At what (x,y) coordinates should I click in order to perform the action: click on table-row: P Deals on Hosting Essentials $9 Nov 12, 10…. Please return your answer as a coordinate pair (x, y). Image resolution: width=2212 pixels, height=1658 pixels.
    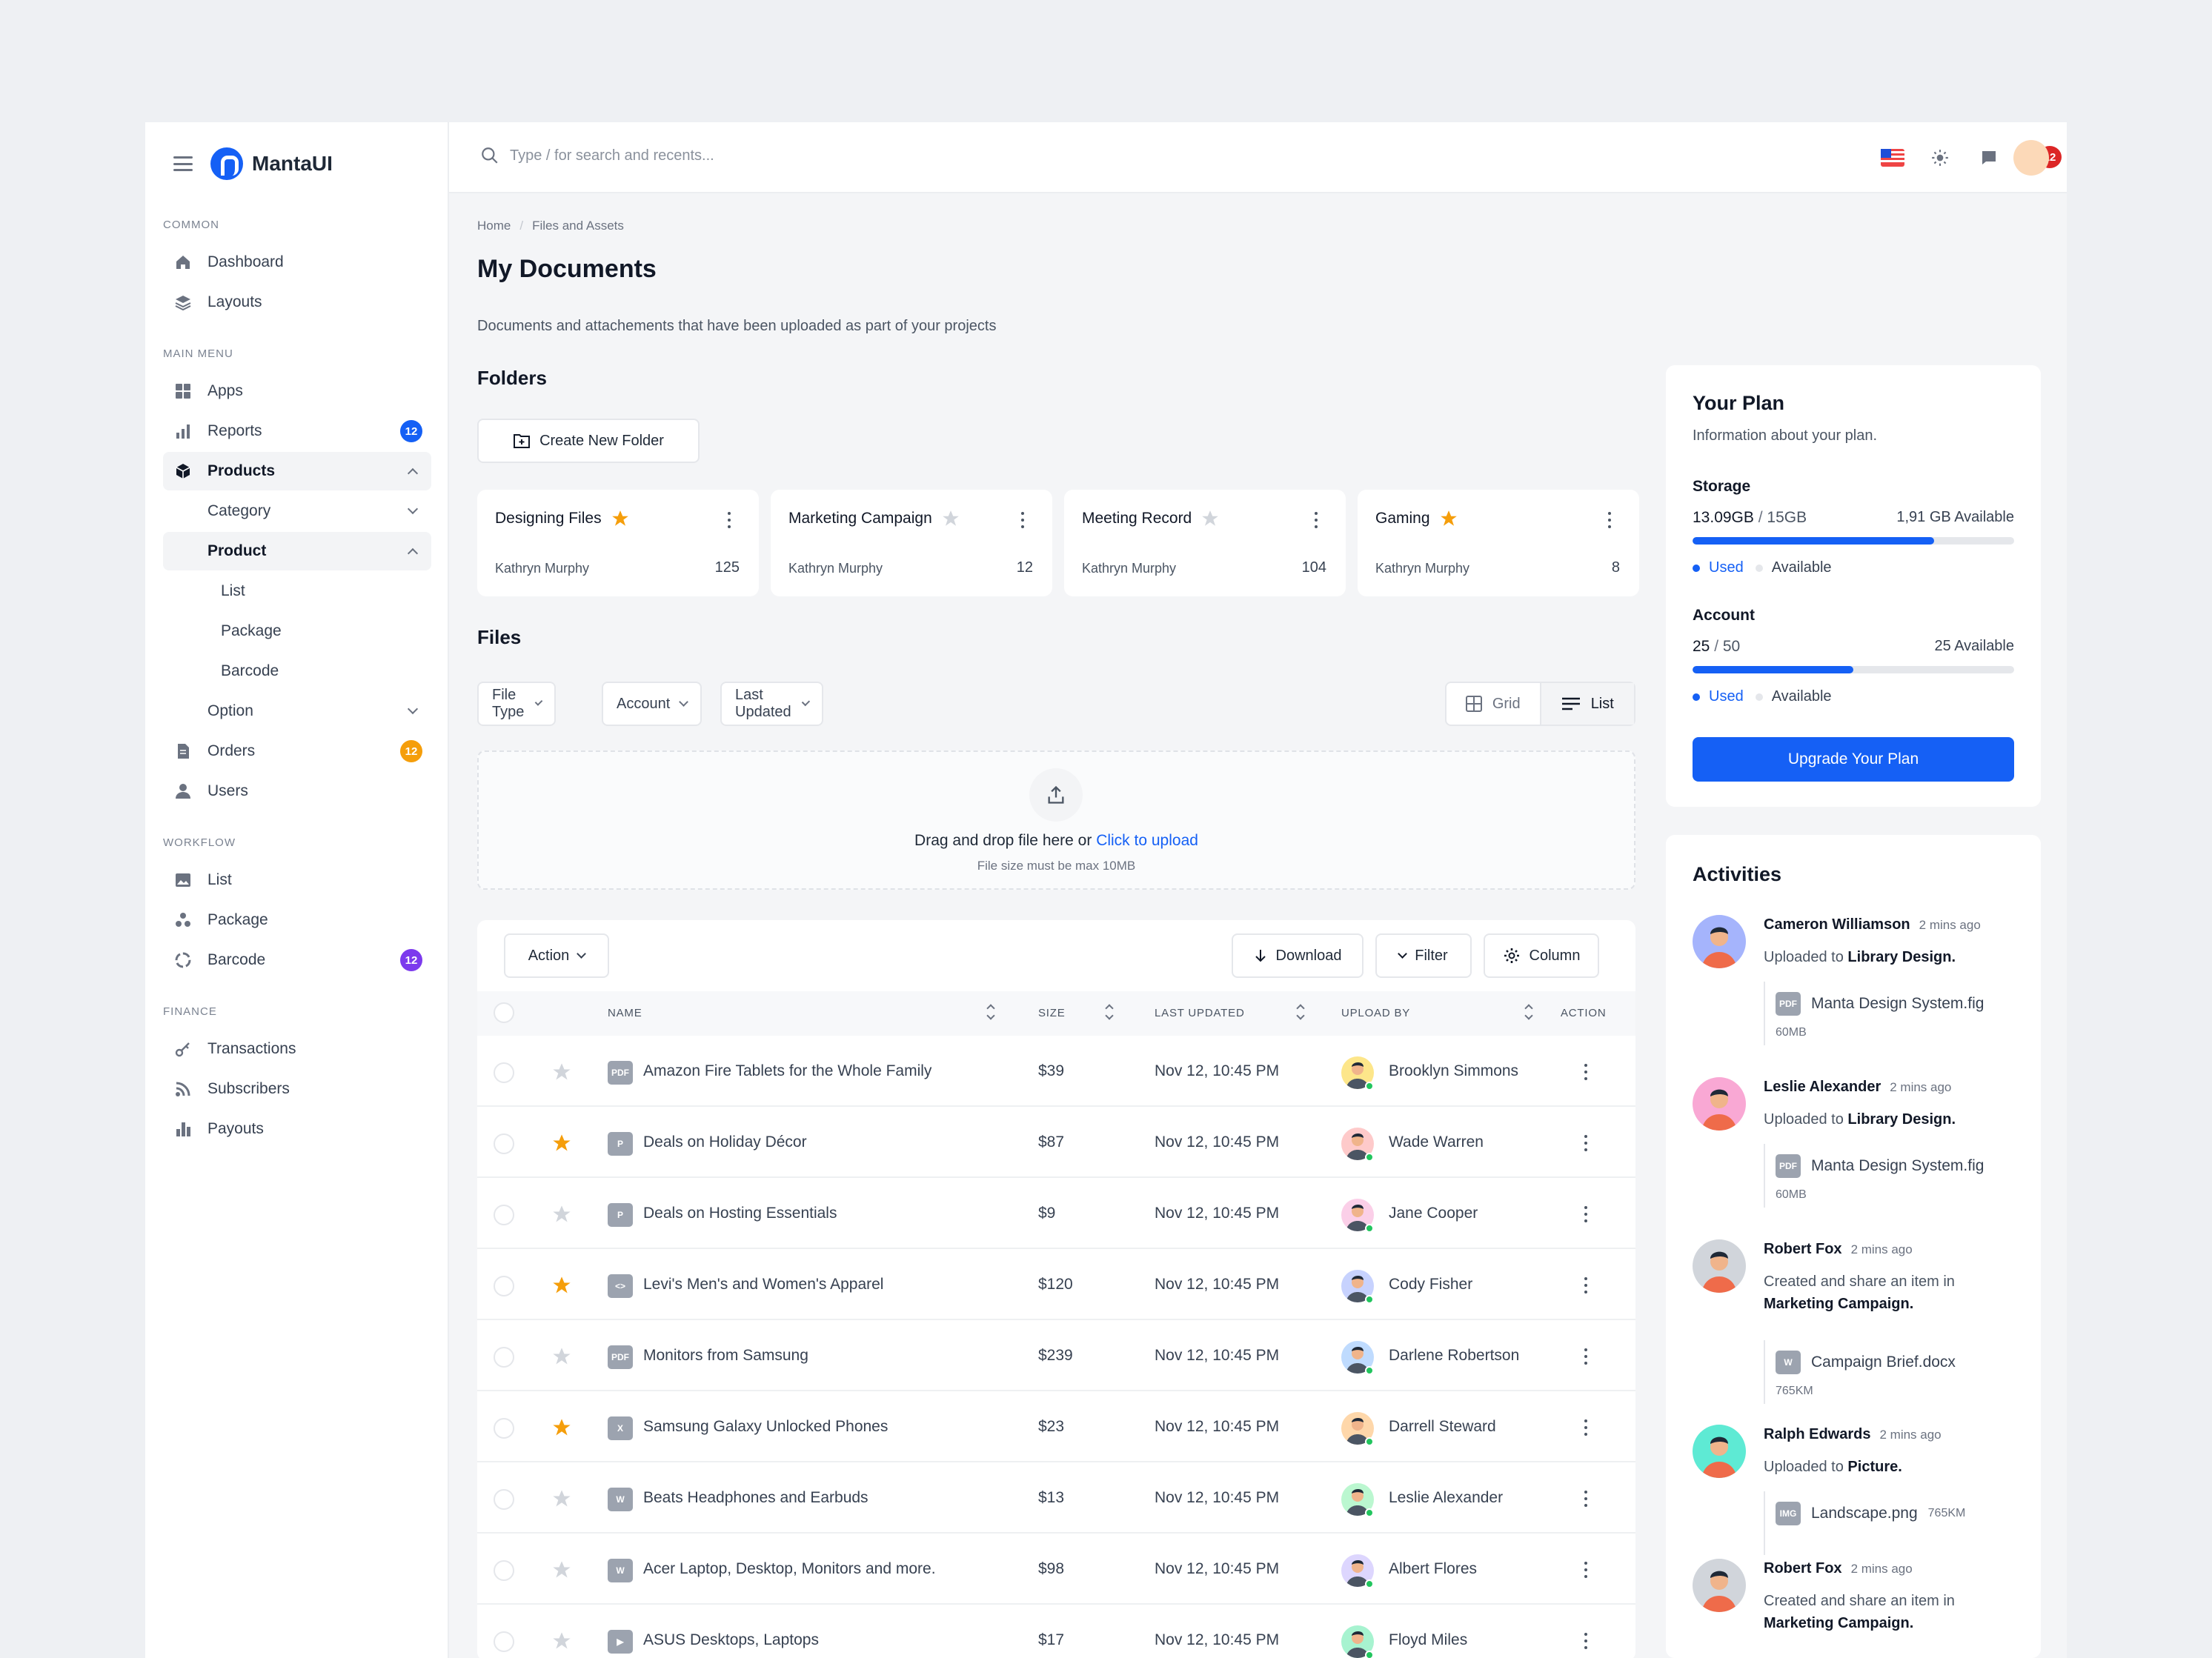
    Looking at the image, I should click on (1056, 1213).